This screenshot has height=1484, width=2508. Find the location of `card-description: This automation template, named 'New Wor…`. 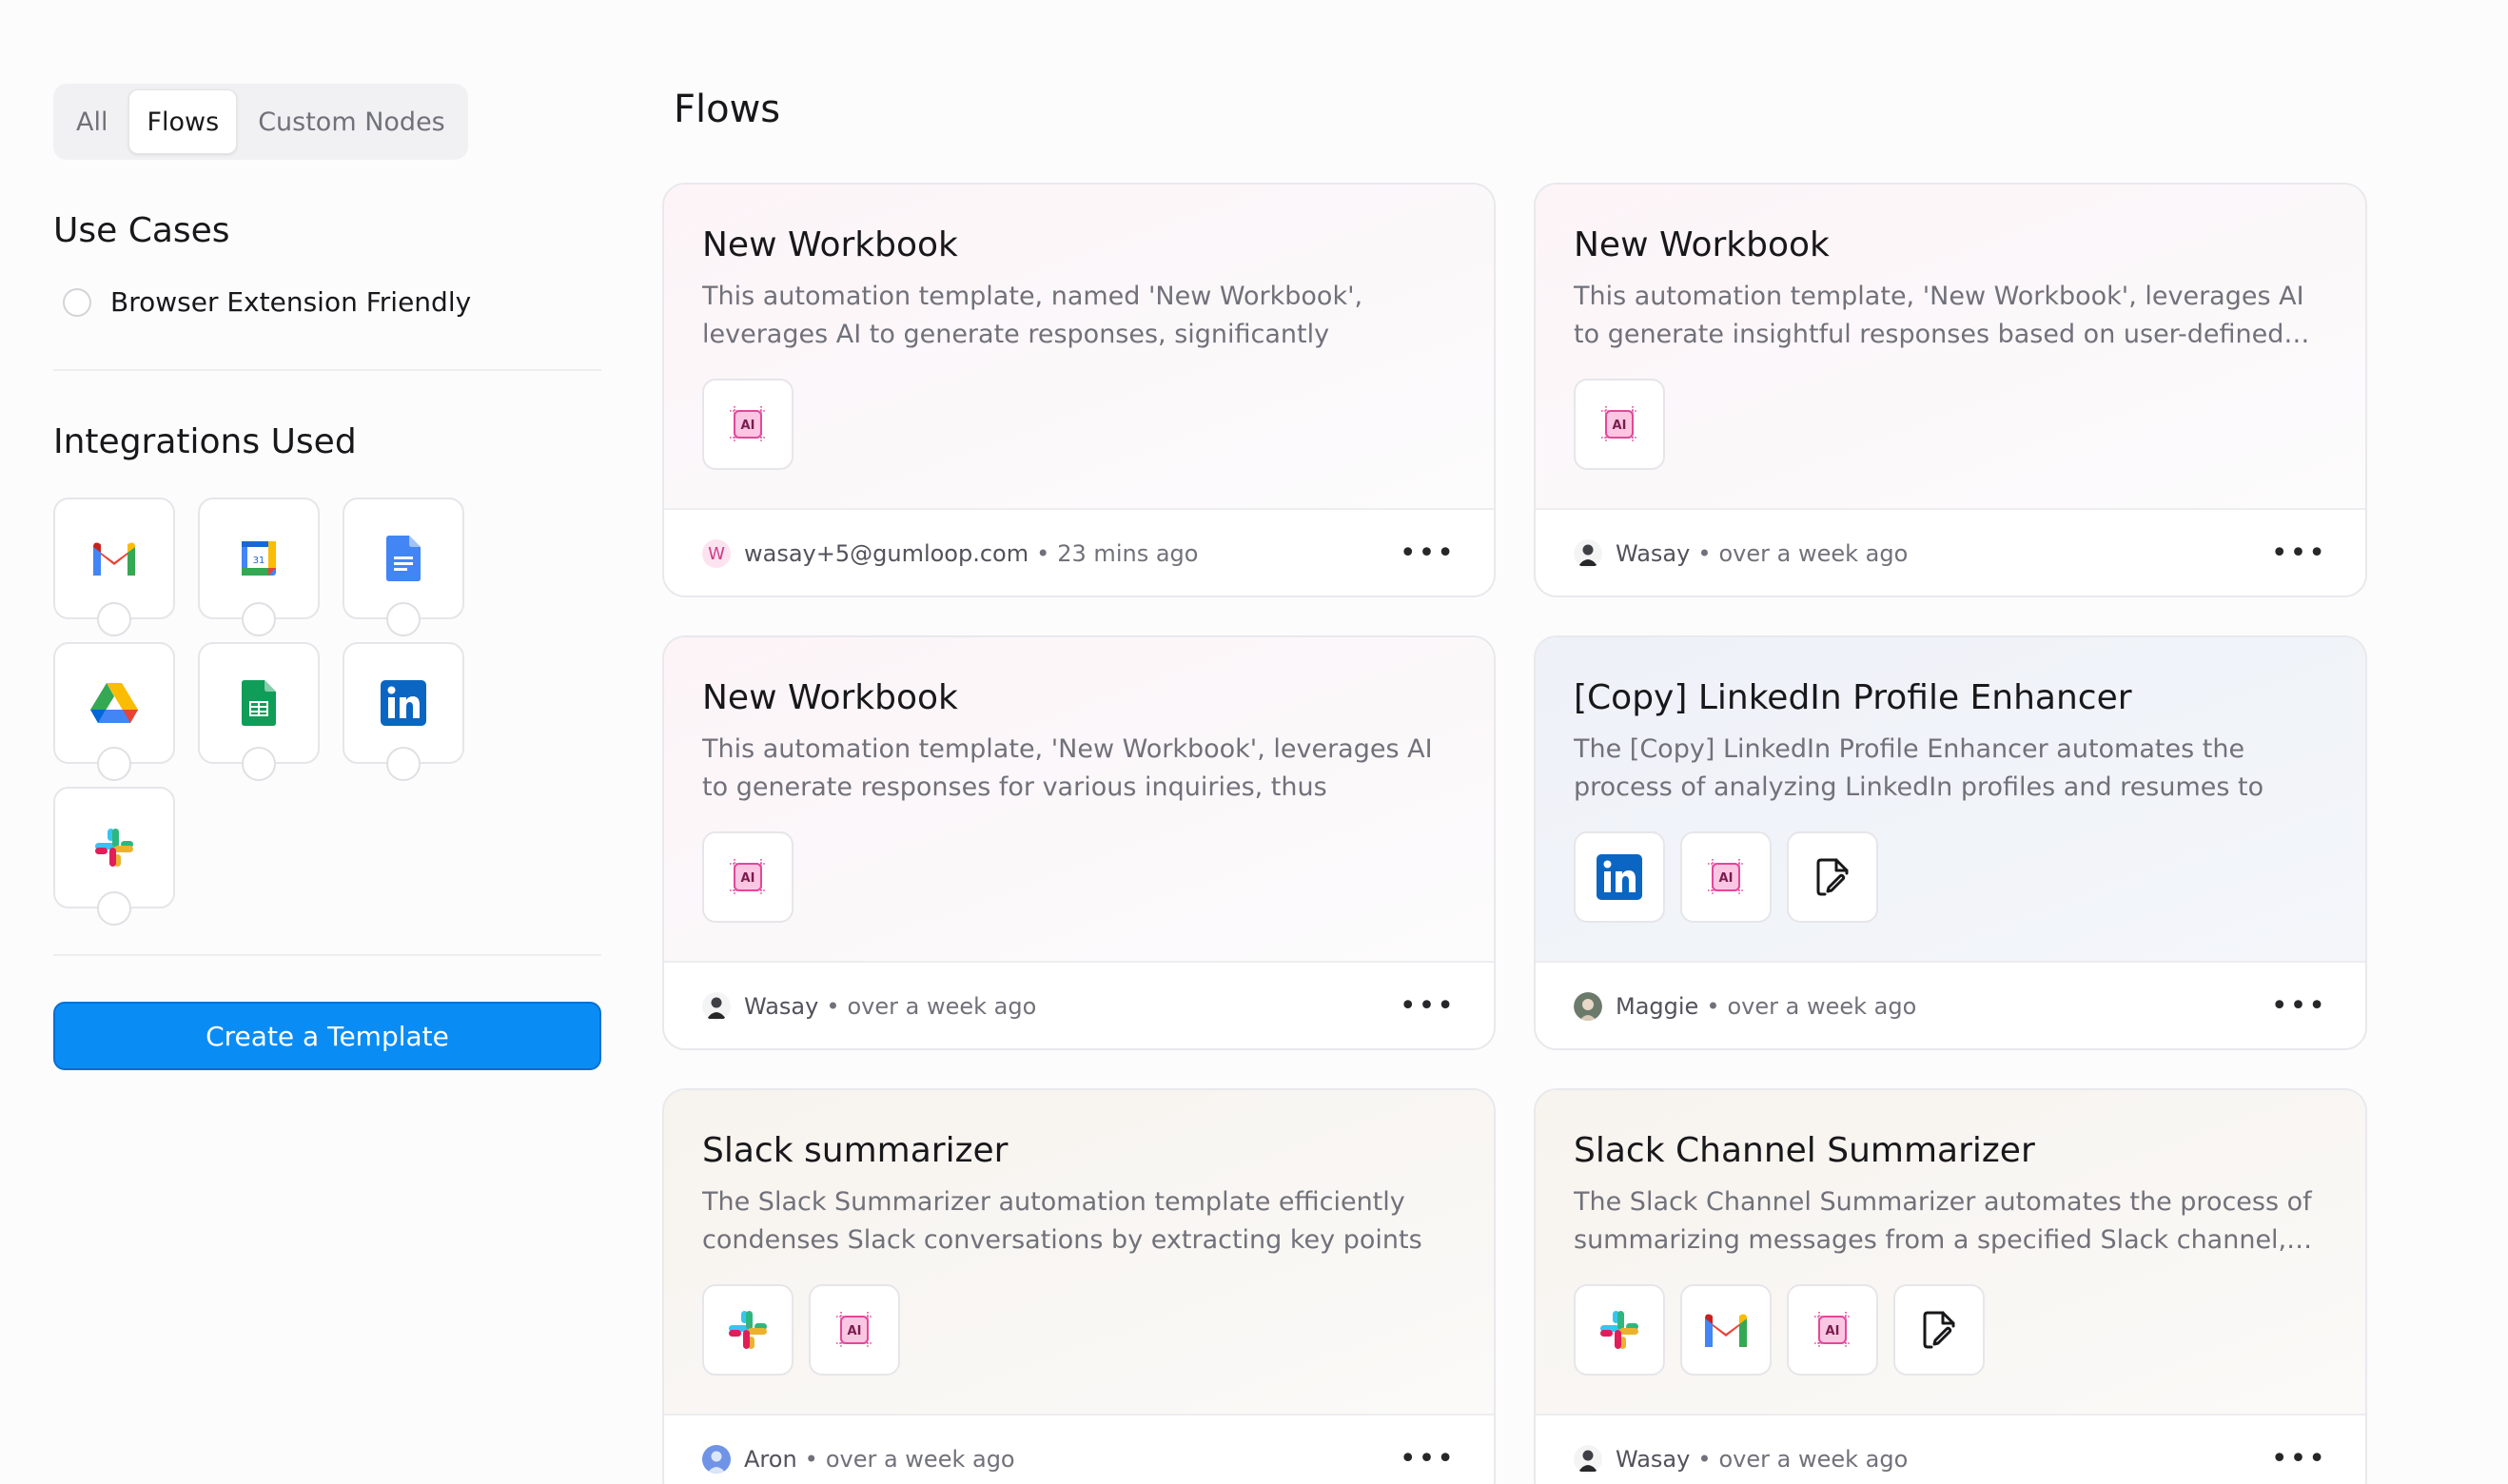

card-description: This automation template, named 'New Wor… is located at coordinates (1032, 315).